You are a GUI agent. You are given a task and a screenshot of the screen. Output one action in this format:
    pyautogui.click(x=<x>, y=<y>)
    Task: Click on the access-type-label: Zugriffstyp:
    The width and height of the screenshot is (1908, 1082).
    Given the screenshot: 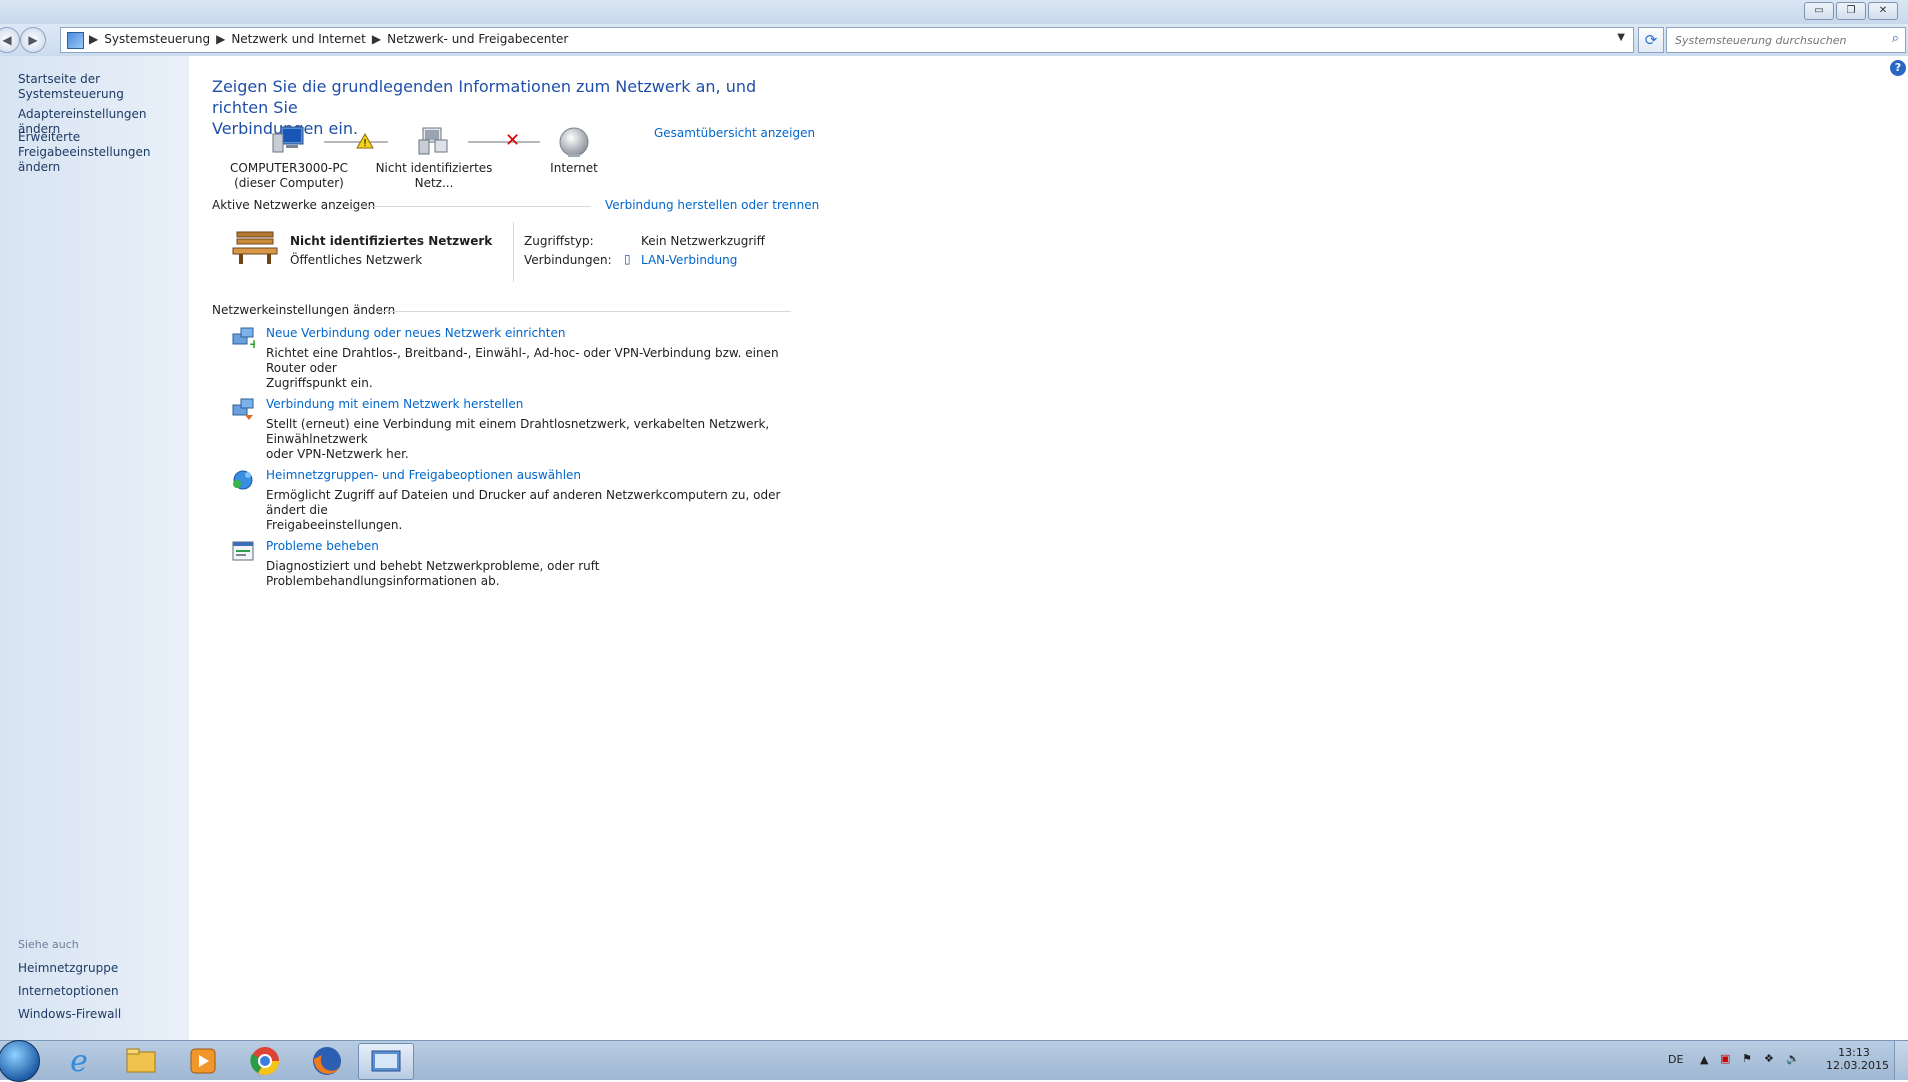 What is the action you would take?
    pyautogui.click(x=559, y=241)
    